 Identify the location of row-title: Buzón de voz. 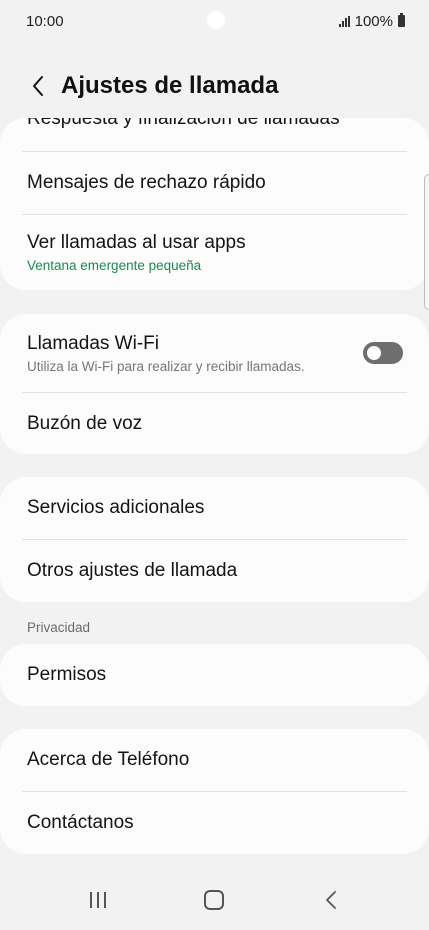
(85, 423).